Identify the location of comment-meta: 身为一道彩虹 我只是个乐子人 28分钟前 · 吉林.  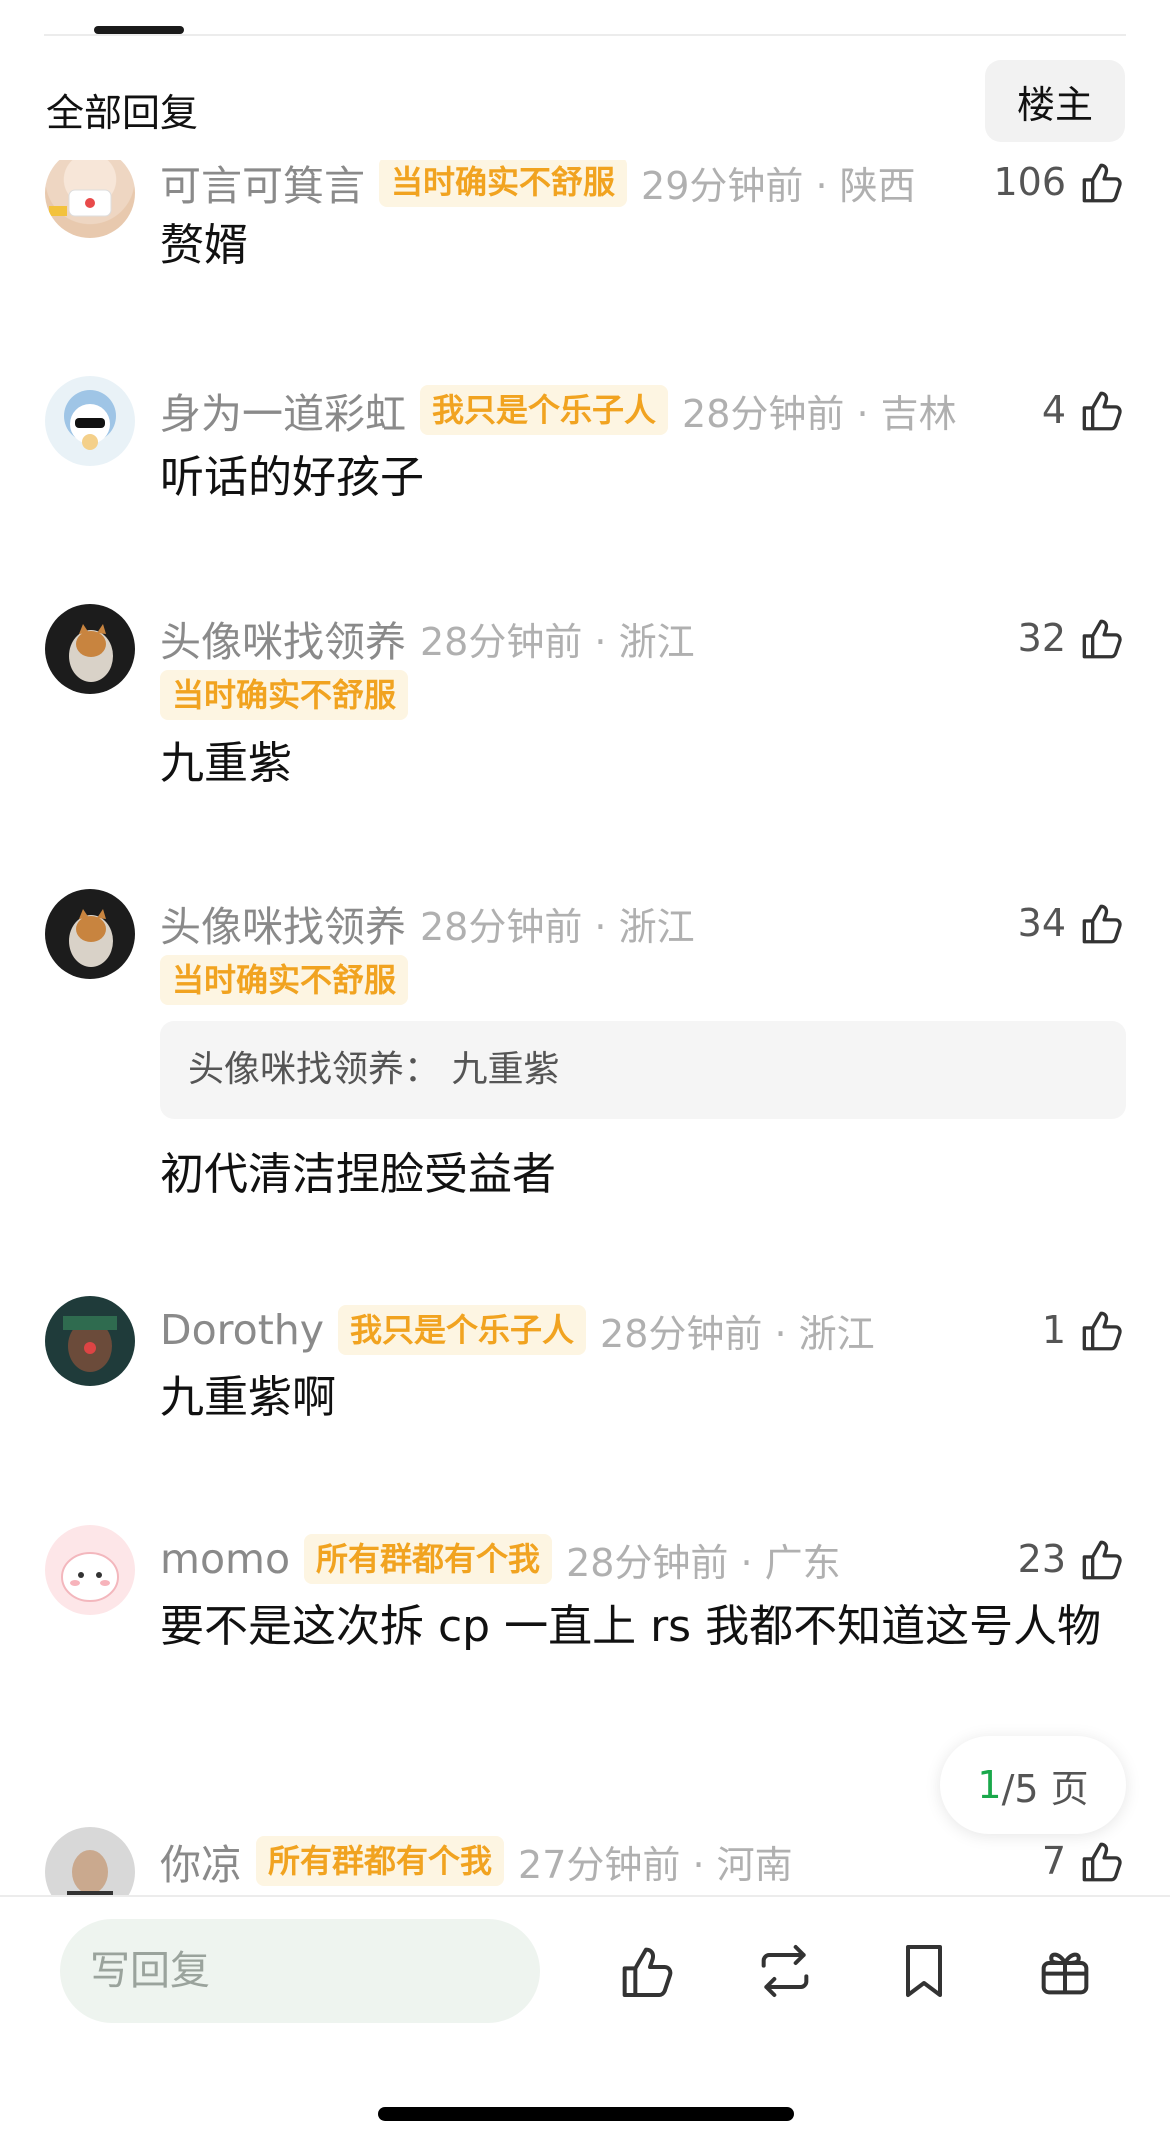
(558, 410).